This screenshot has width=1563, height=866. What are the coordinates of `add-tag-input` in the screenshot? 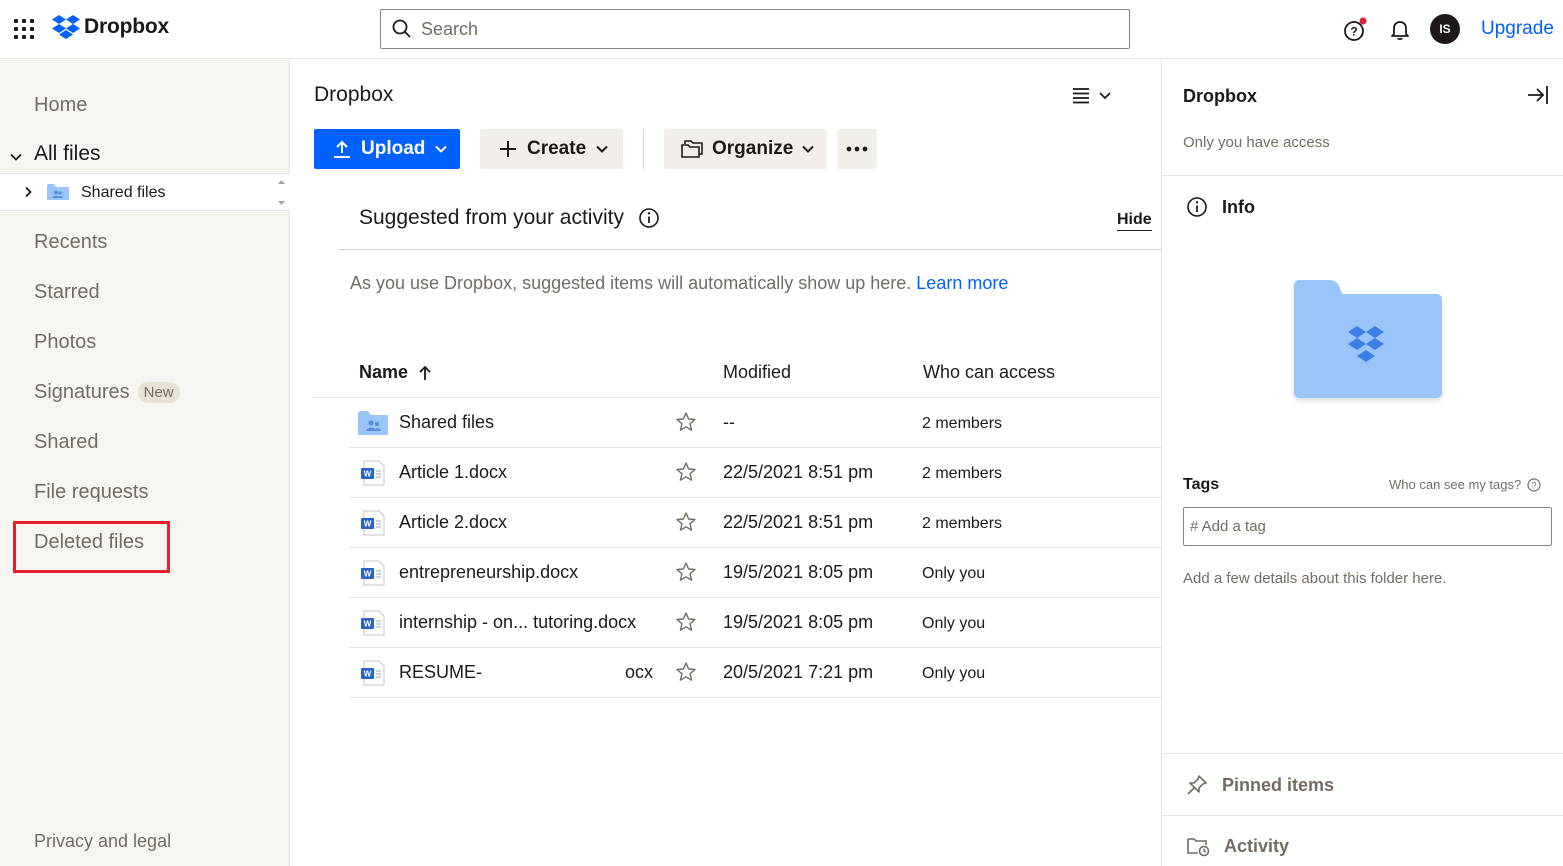 It's located at (1367, 526).